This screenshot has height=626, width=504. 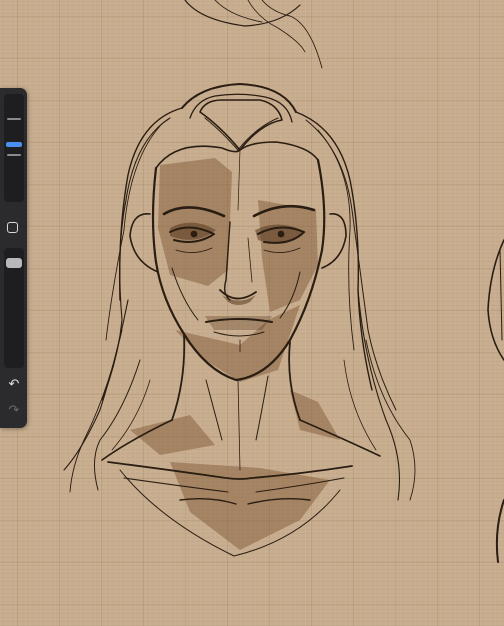 I want to click on undo-icon: ↶, so click(x=14, y=384).